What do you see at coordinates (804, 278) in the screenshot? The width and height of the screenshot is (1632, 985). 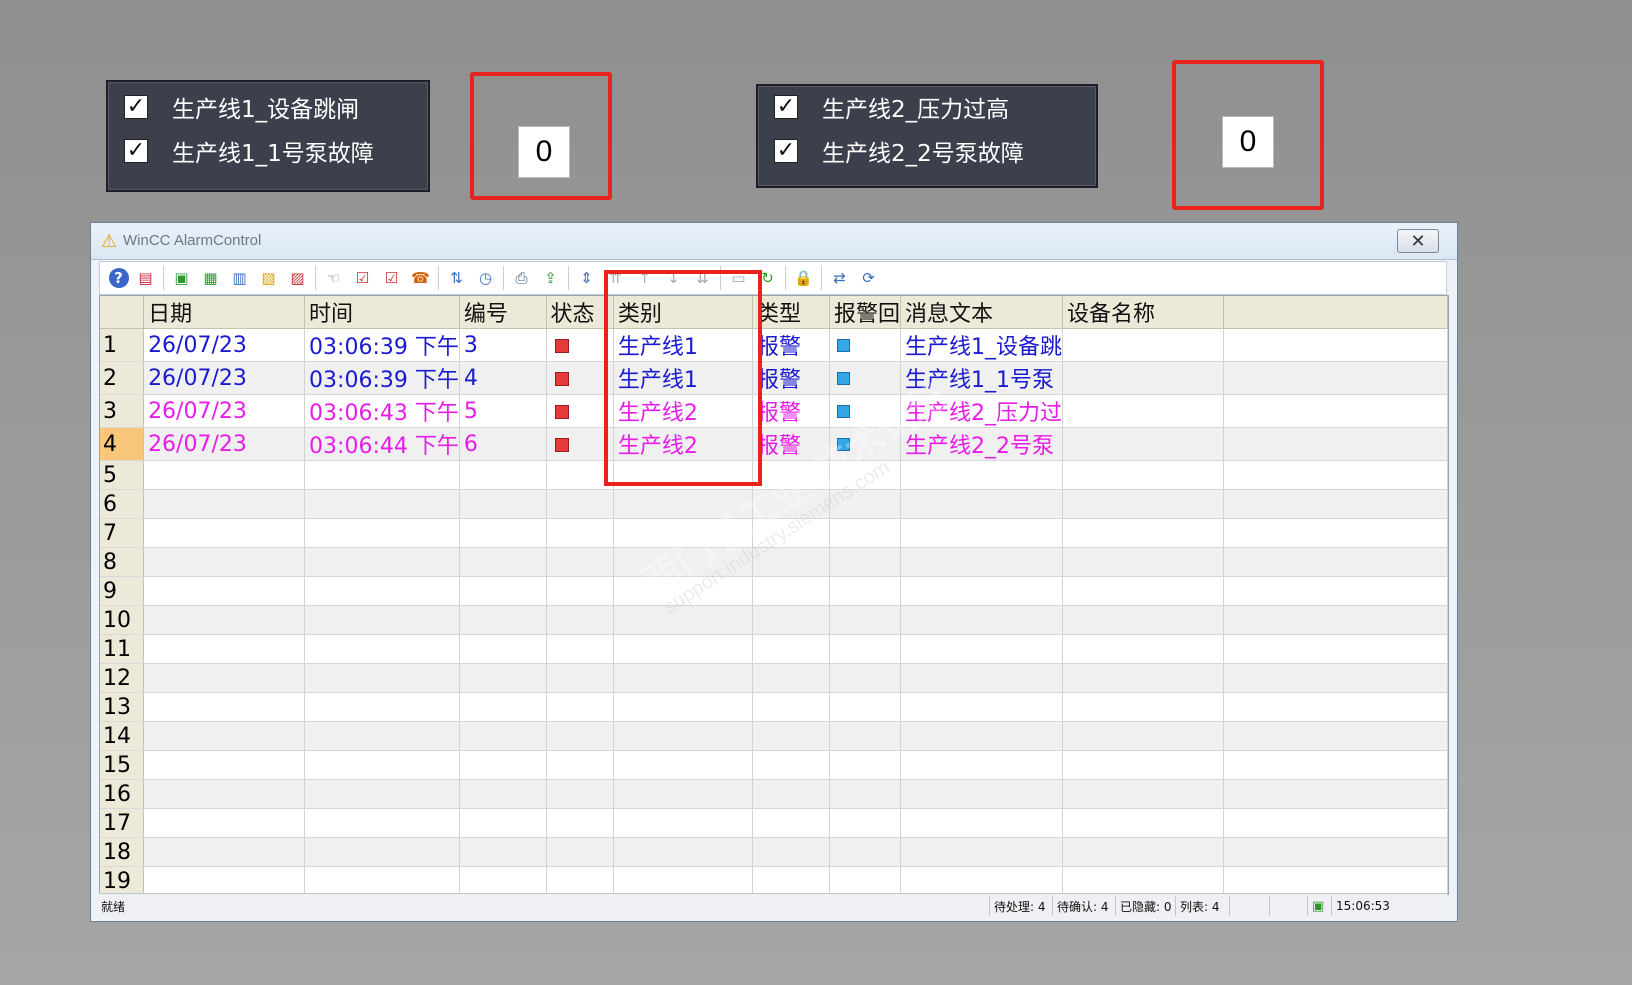 I see `lock-icon: 🔒` at bounding box center [804, 278].